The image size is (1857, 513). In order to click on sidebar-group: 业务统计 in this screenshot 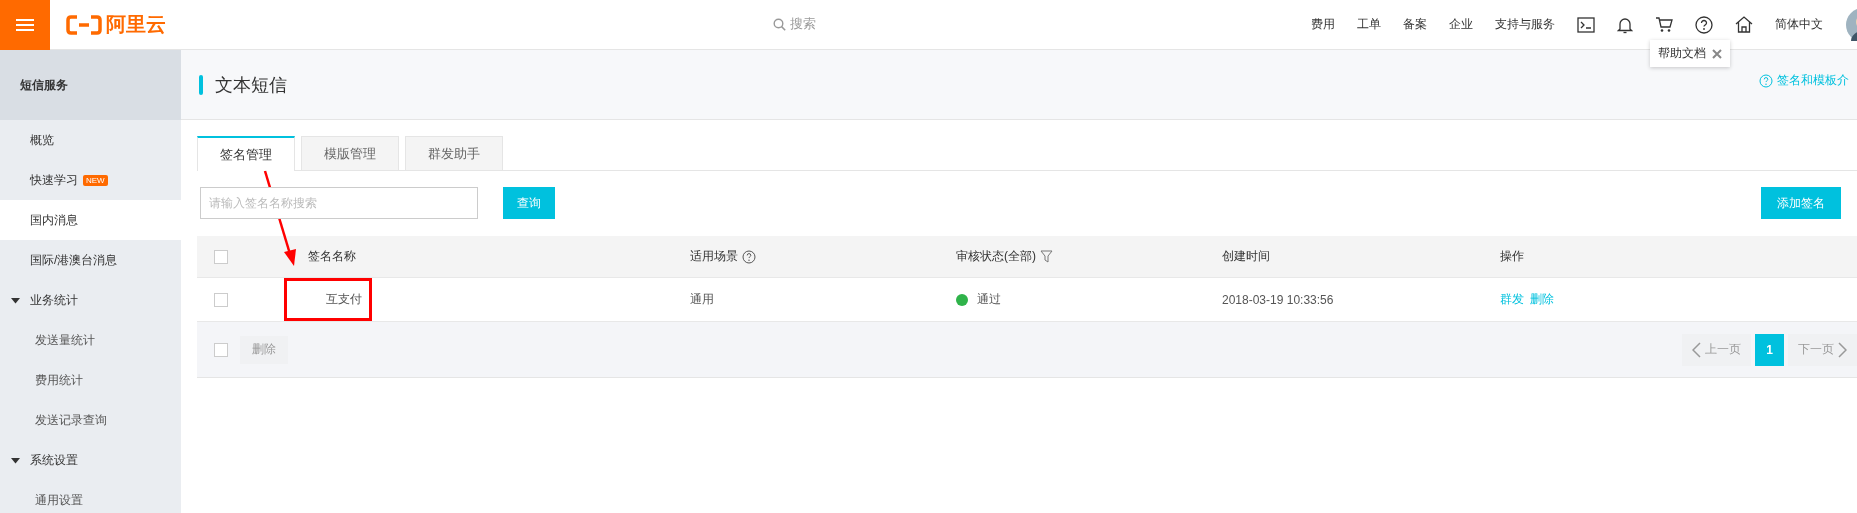, I will do `click(90, 300)`.